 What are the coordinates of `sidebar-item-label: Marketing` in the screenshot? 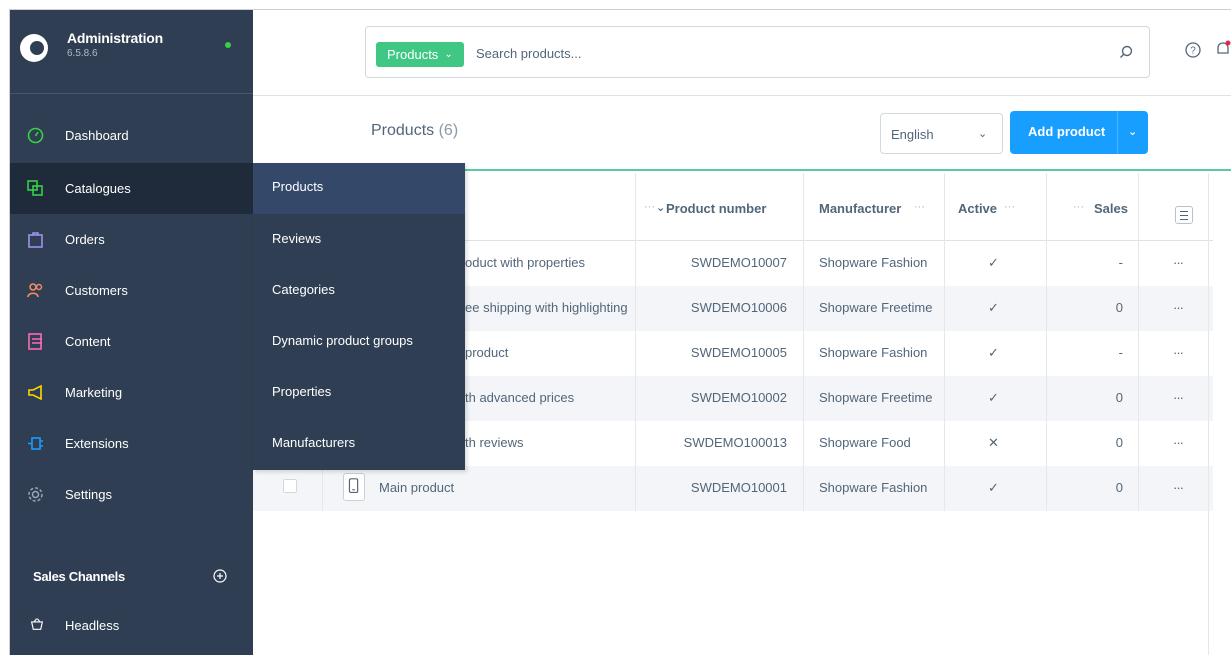 It's located at (94, 392).